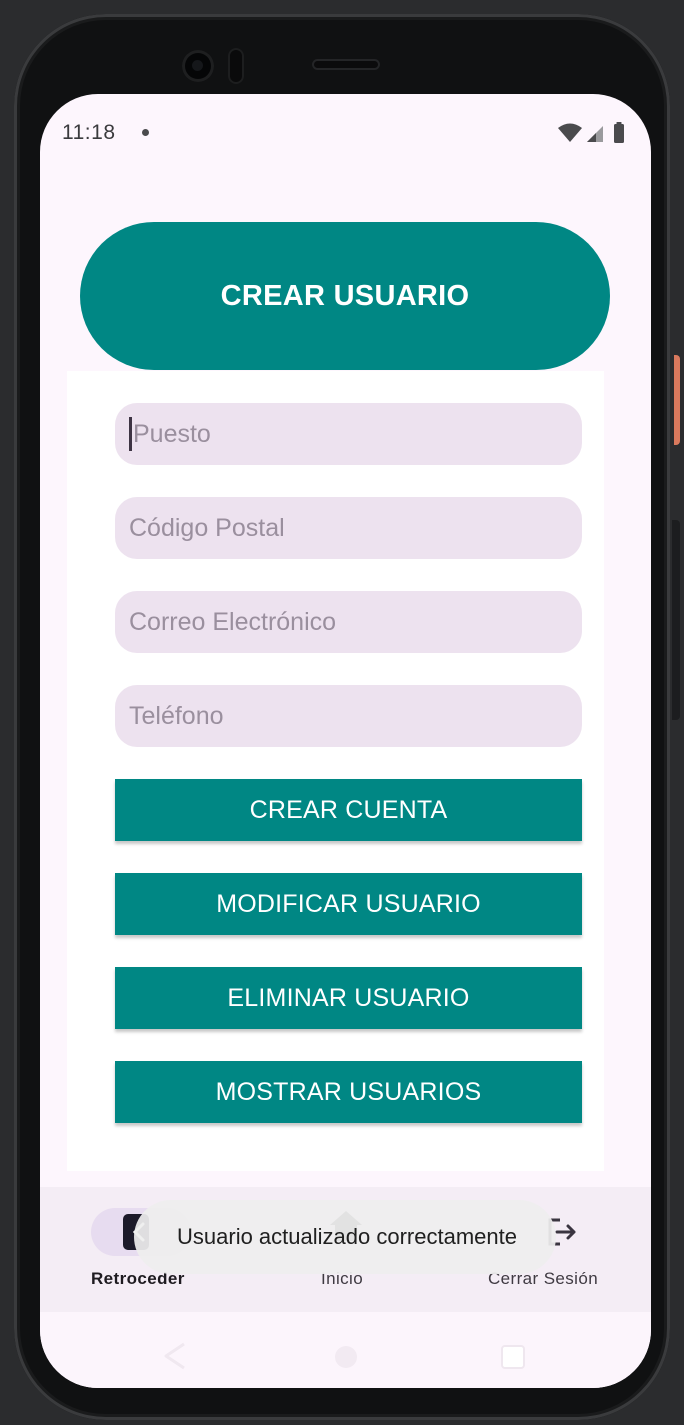 The height and width of the screenshot is (1425, 684). Describe the element at coordinates (236, 66) in the screenshot. I see `proximity-sensor` at that location.